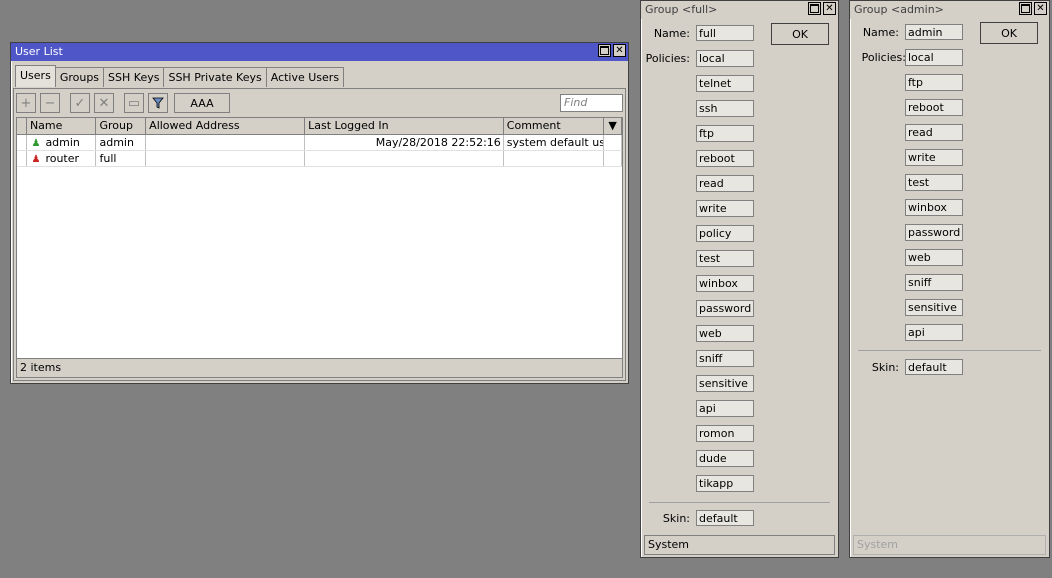 This screenshot has height=578, width=1052. I want to click on window-title: Group <full>, so click(681, 9).